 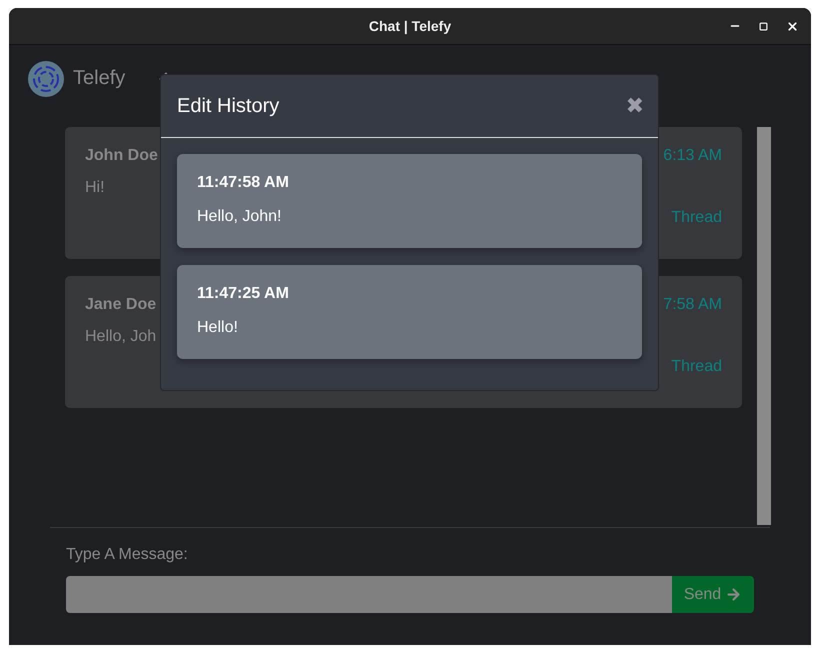 What do you see at coordinates (99, 78) in the screenshot?
I see `app-name: Telefy` at bounding box center [99, 78].